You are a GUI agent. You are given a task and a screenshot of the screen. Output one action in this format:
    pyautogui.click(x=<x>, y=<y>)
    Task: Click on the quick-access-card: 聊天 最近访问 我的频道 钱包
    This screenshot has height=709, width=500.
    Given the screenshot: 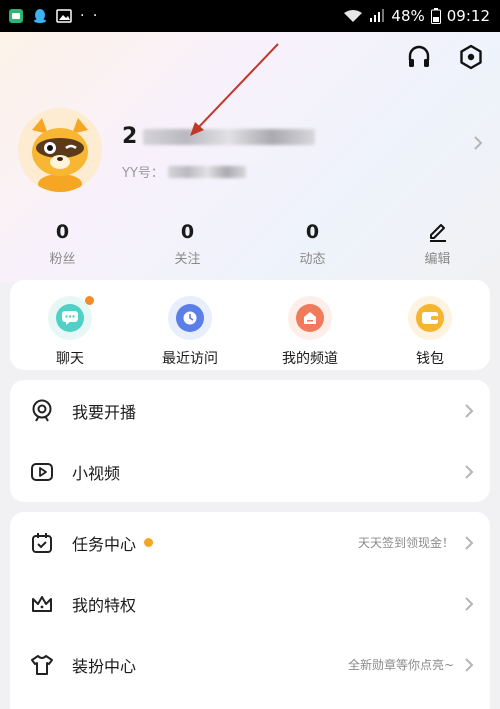 What is the action you would take?
    pyautogui.click(x=250, y=325)
    